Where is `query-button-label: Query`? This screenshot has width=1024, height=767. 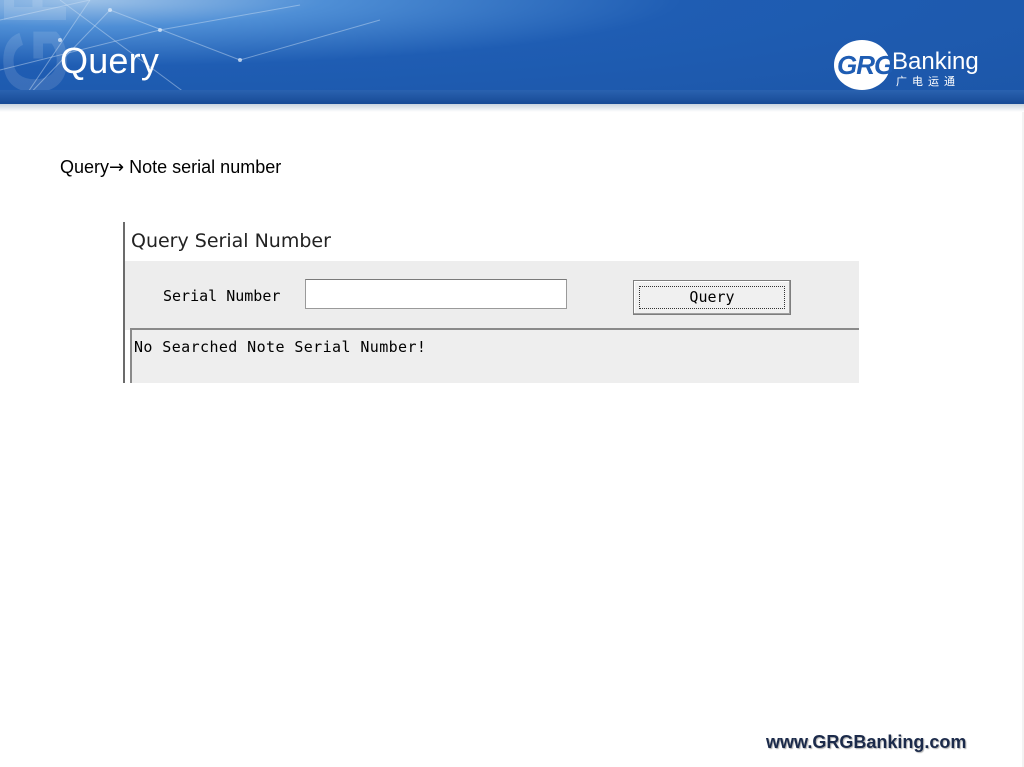
query-button-label: Query is located at coordinates (712, 297).